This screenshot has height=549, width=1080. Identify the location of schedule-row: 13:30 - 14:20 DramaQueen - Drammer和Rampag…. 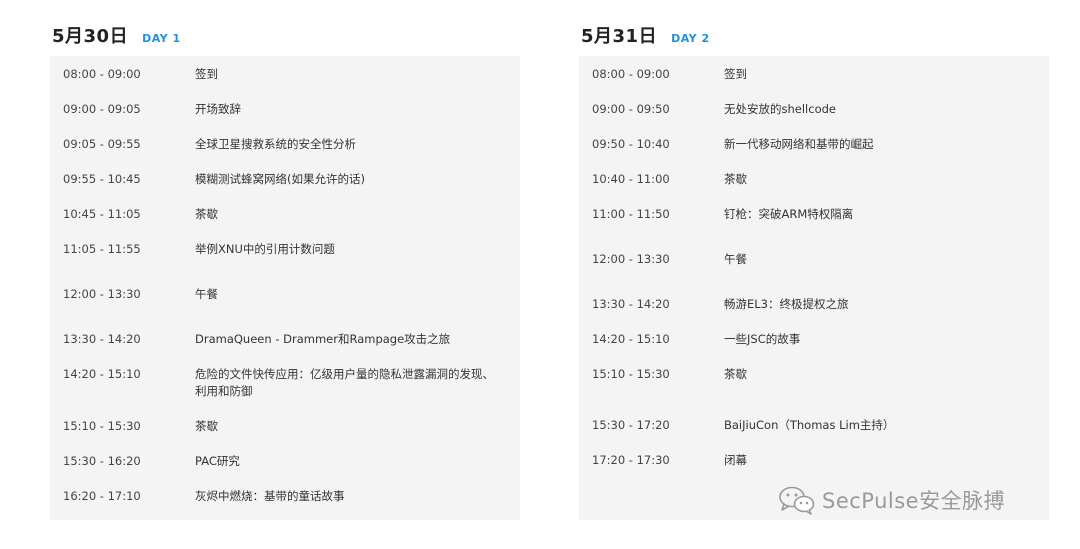
(285, 348).